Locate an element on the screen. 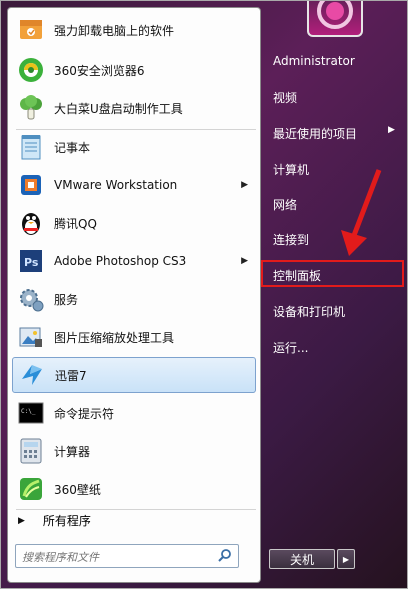  program-item: 360壁纸 is located at coordinates (134, 489).